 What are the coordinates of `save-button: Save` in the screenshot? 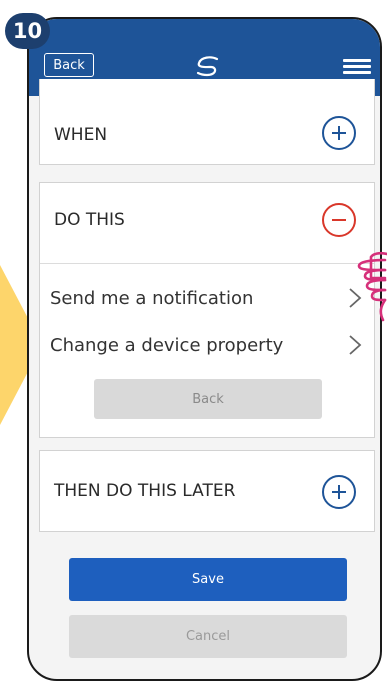 It's located at (208, 579).